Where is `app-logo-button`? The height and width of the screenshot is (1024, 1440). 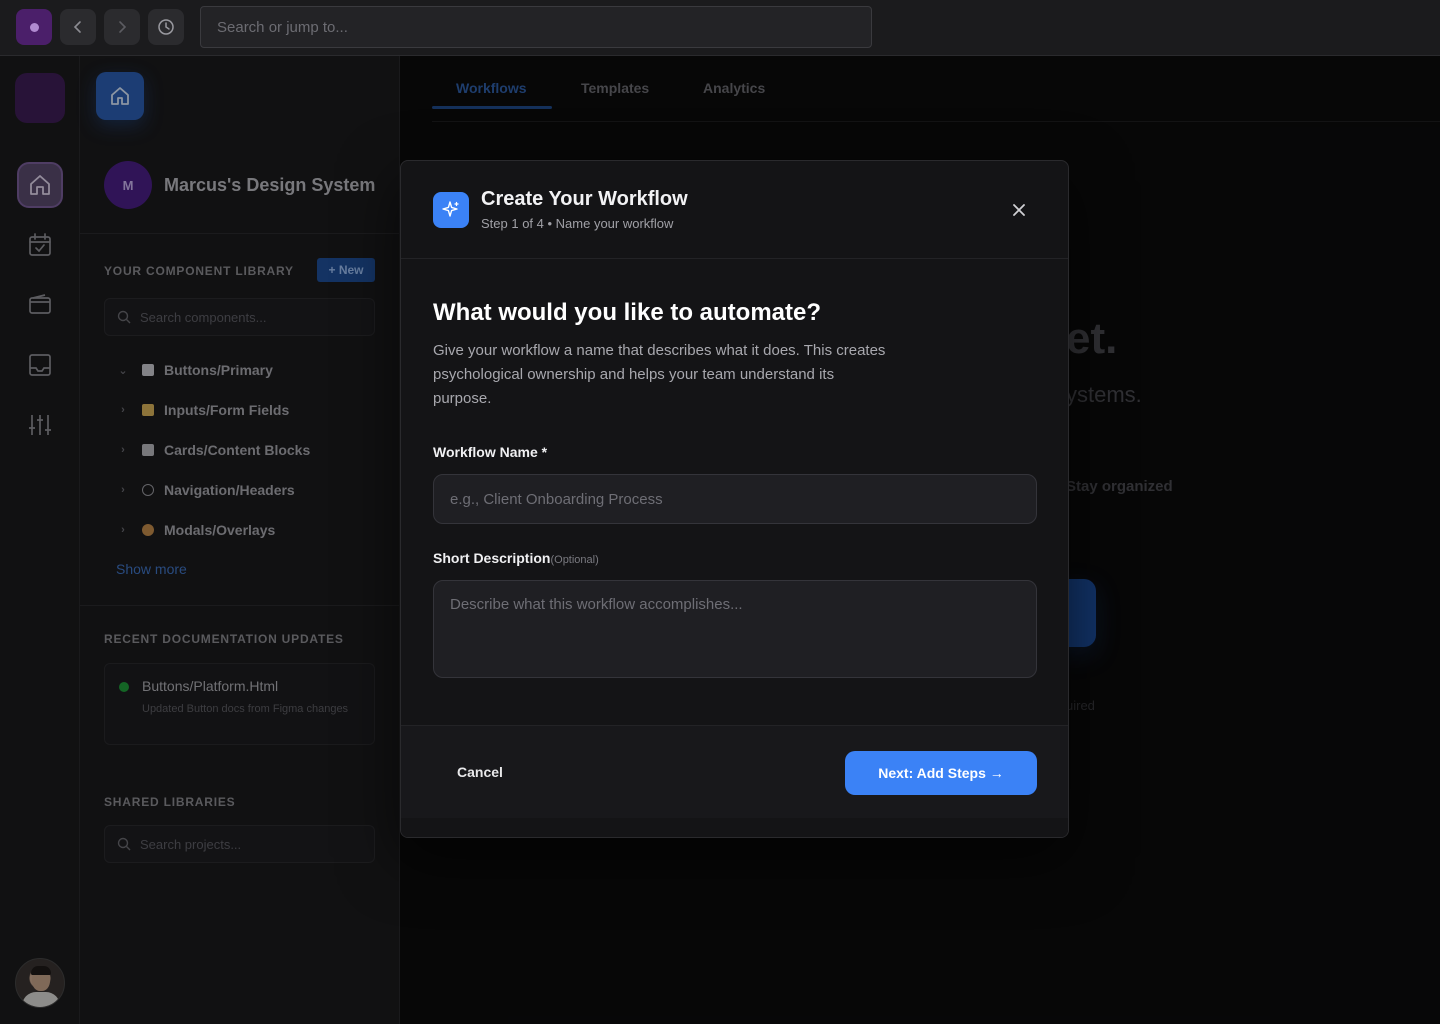 app-logo-button is located at coordinates (34, 27).